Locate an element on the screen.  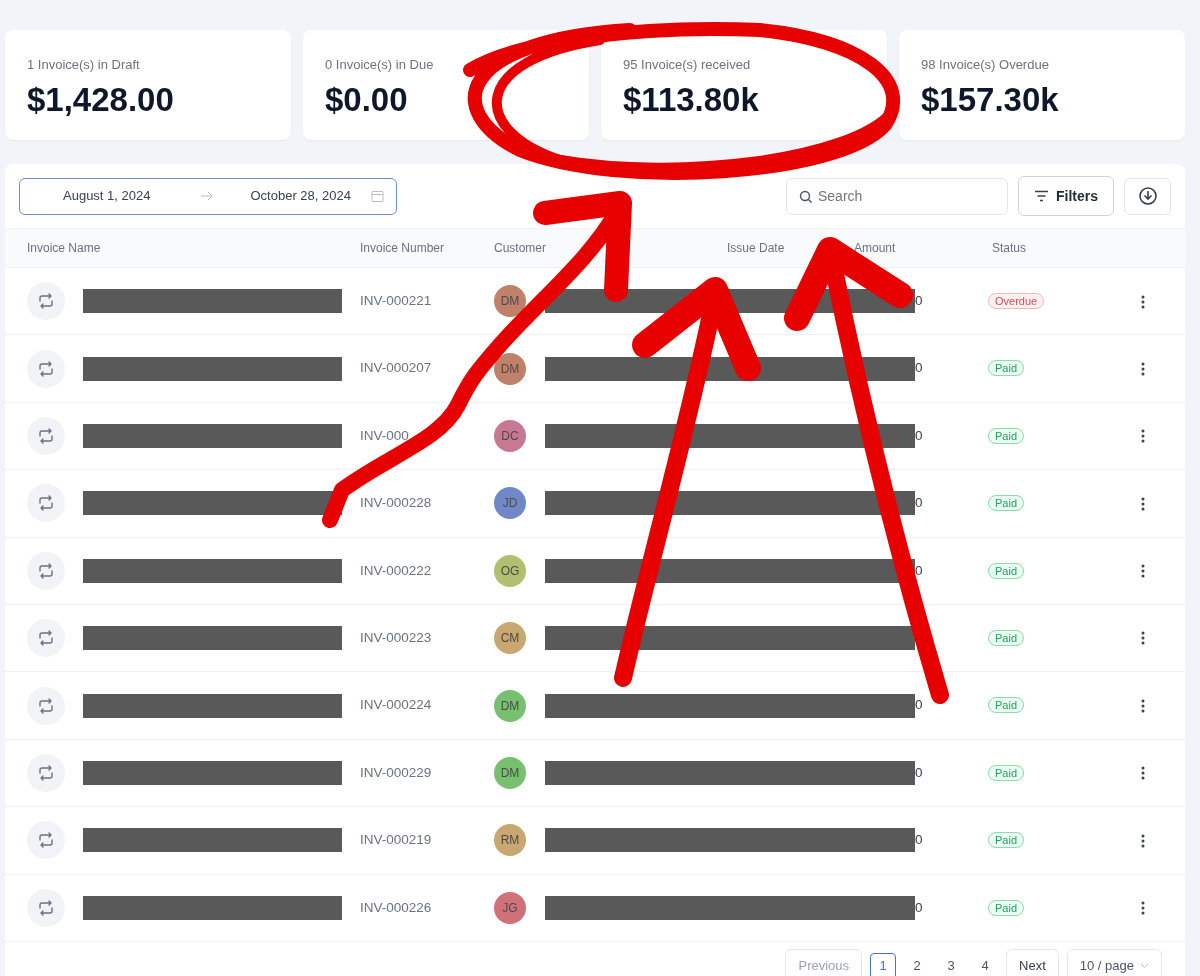
table-cell: INV-000223 is located at coordinates (396, 637).